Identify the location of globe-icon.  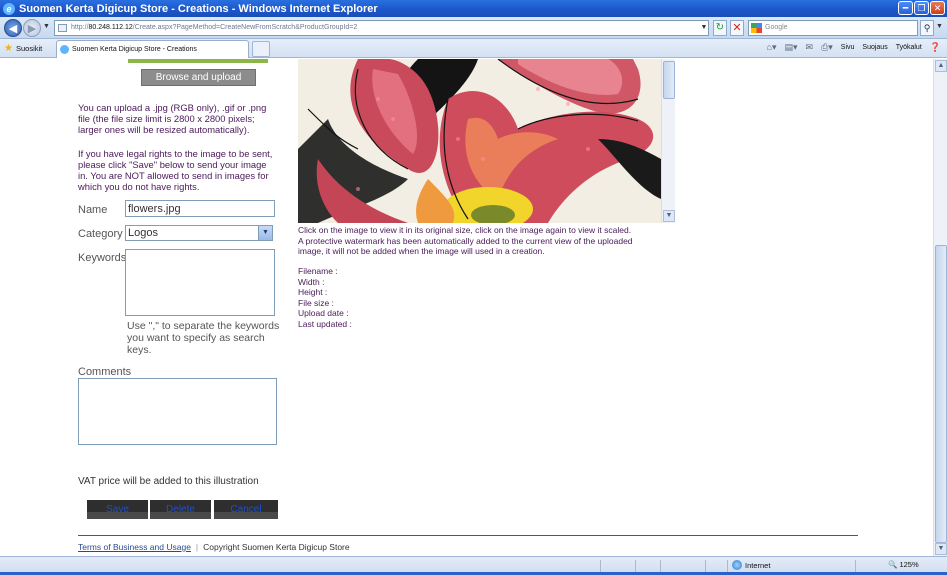
(737, 565).